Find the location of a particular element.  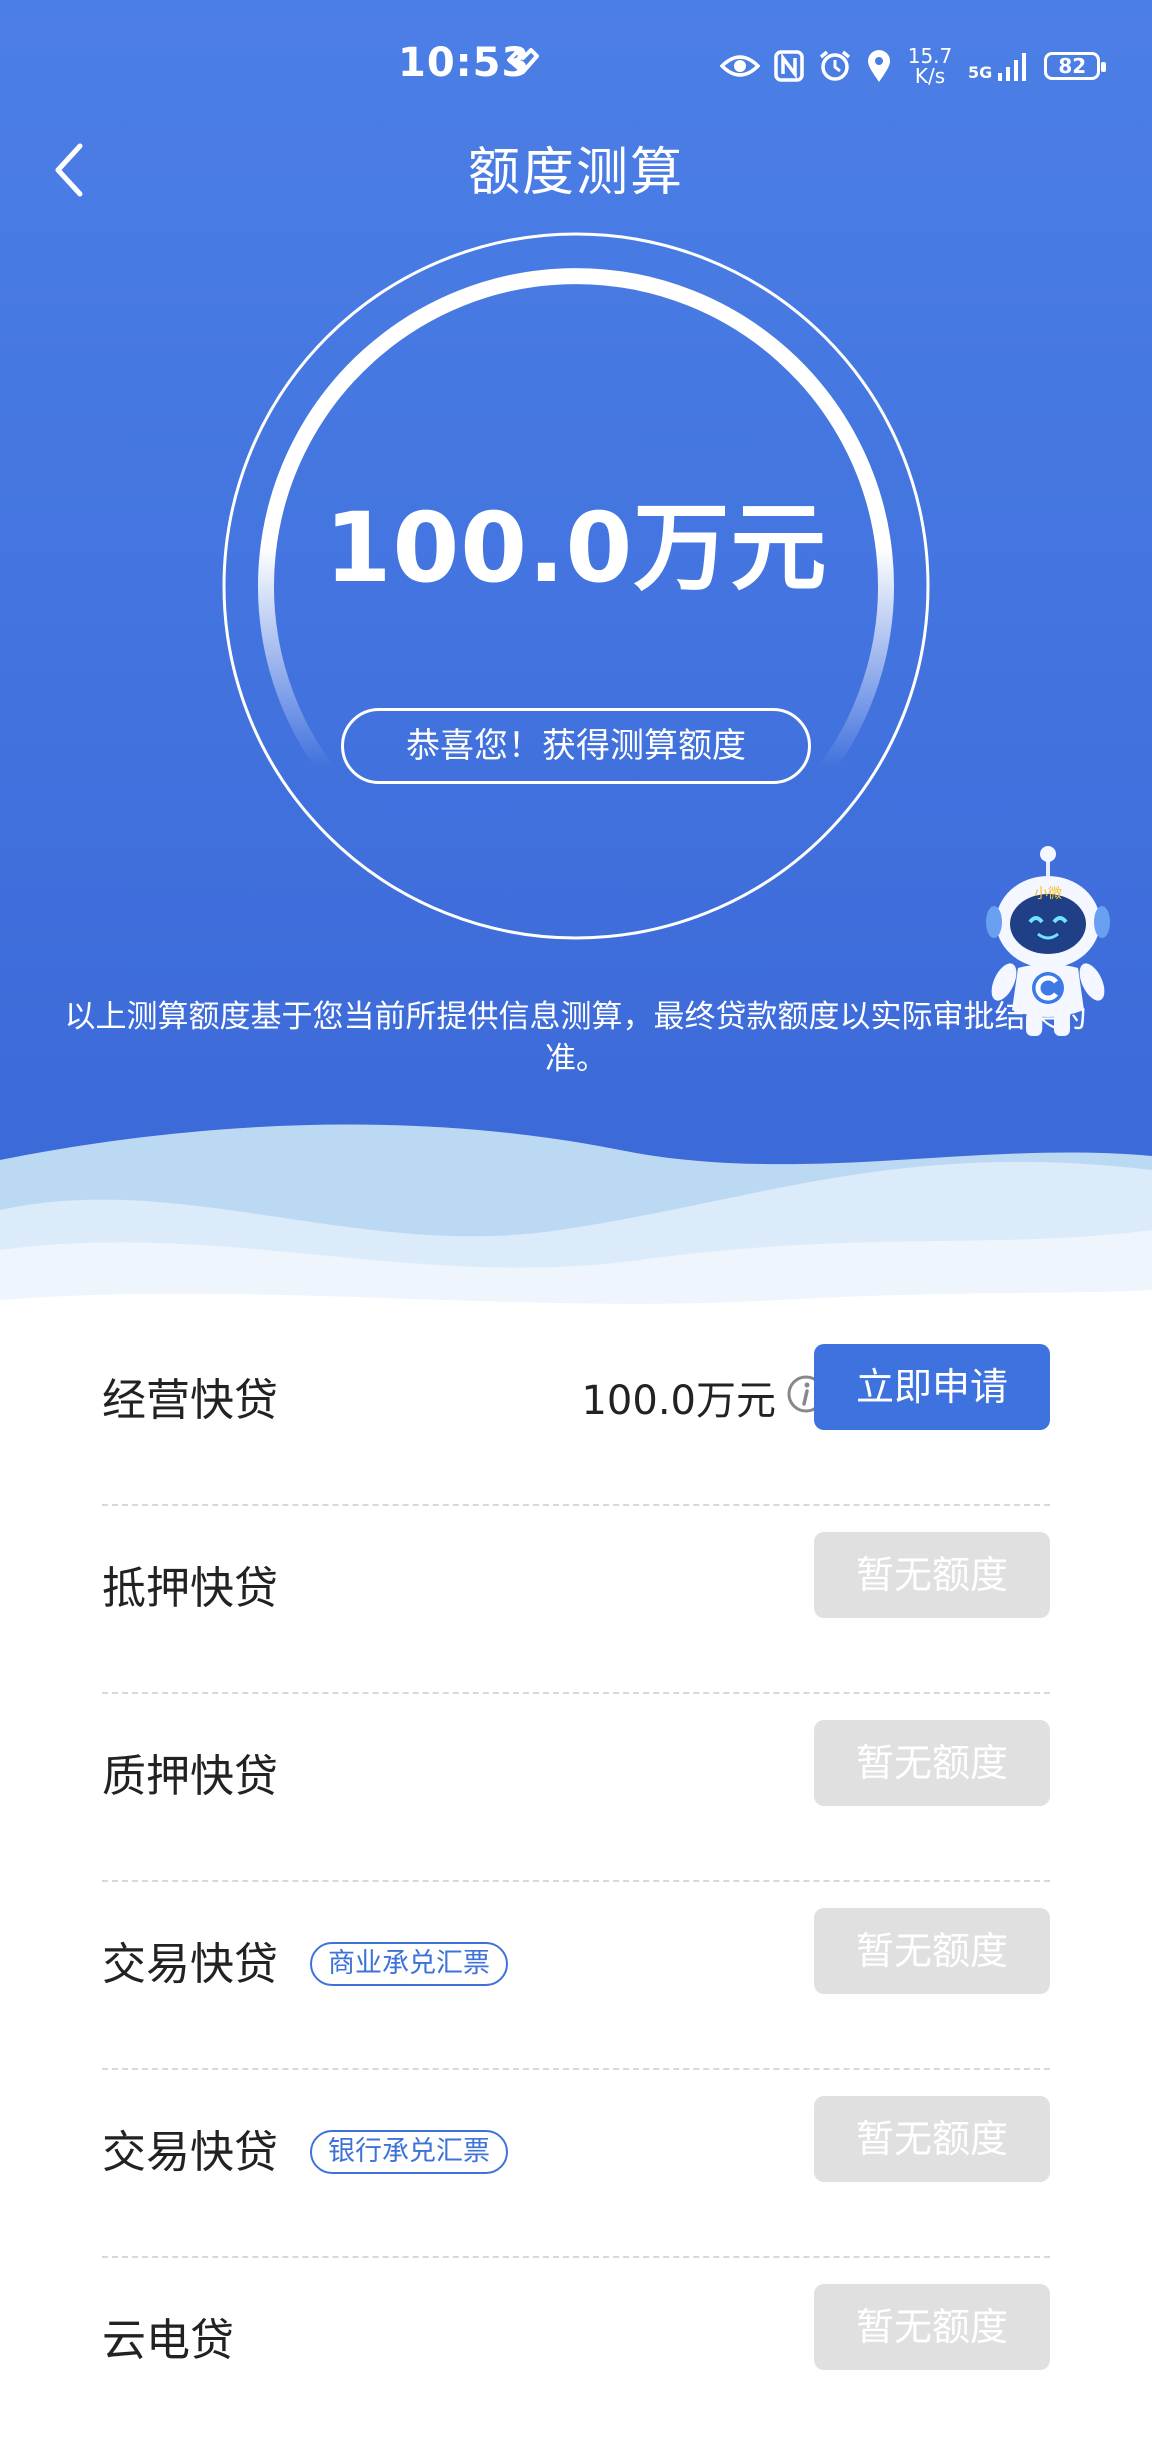

nfc-icon is located at coordinates (789, 66).